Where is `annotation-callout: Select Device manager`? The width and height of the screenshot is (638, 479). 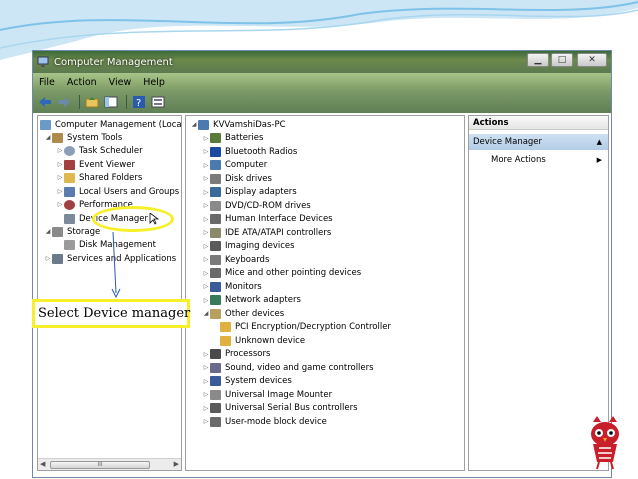
annotation-callout: Select Device manager is located at coordinates (111, 313).